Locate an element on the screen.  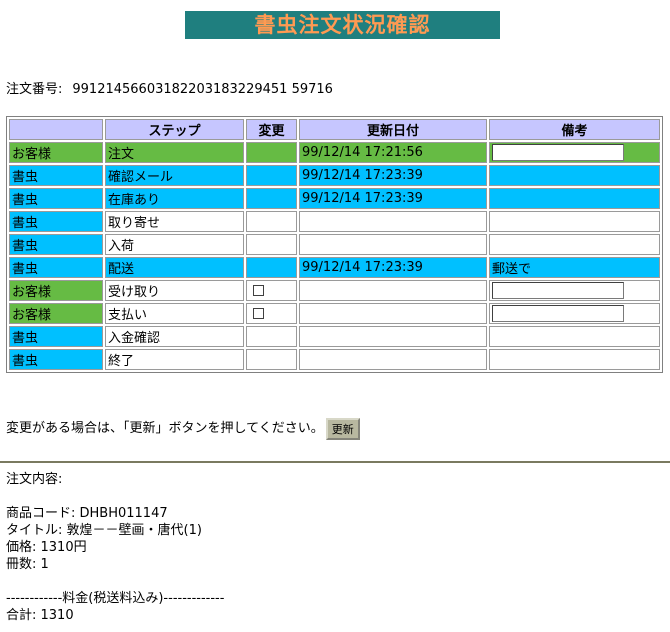
row-date: 99/12/14 17:21:56 is located at coordinates (393, 152).